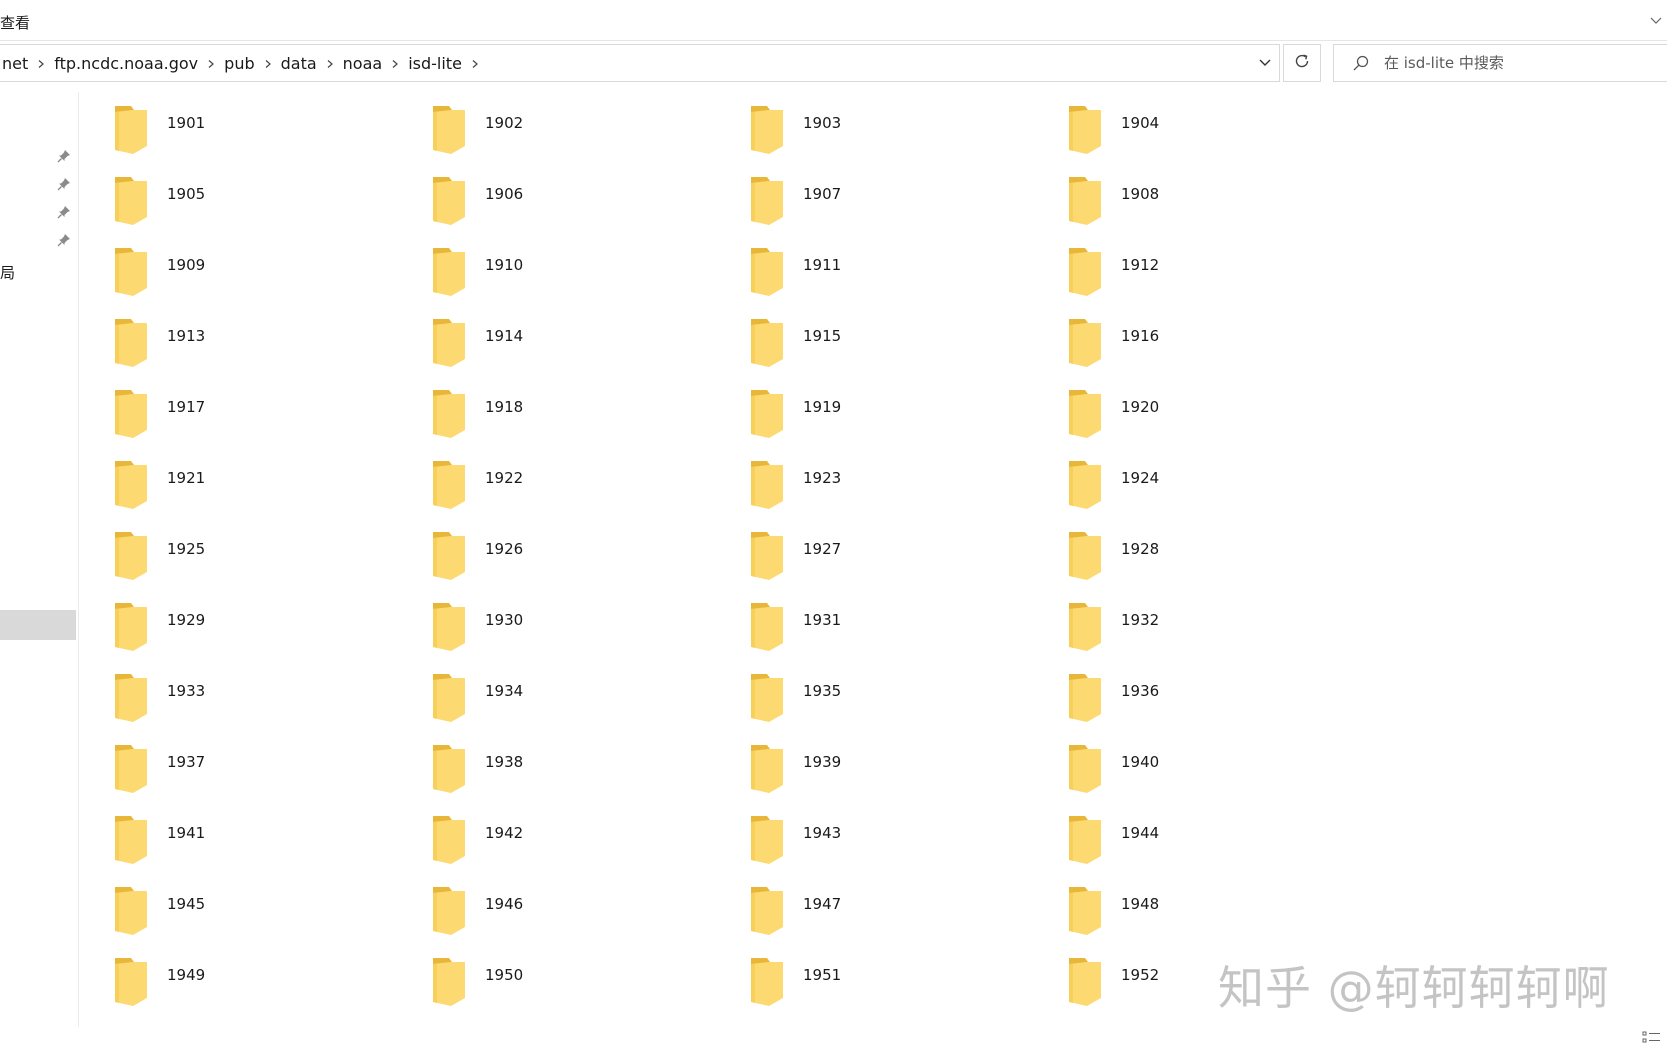 The width and height of the screenshot is (1667, 1053). What do you see at coordinates (588, 778) in the screenshot?
I see `folder-item: 1938` at bounding box center [588, 778].